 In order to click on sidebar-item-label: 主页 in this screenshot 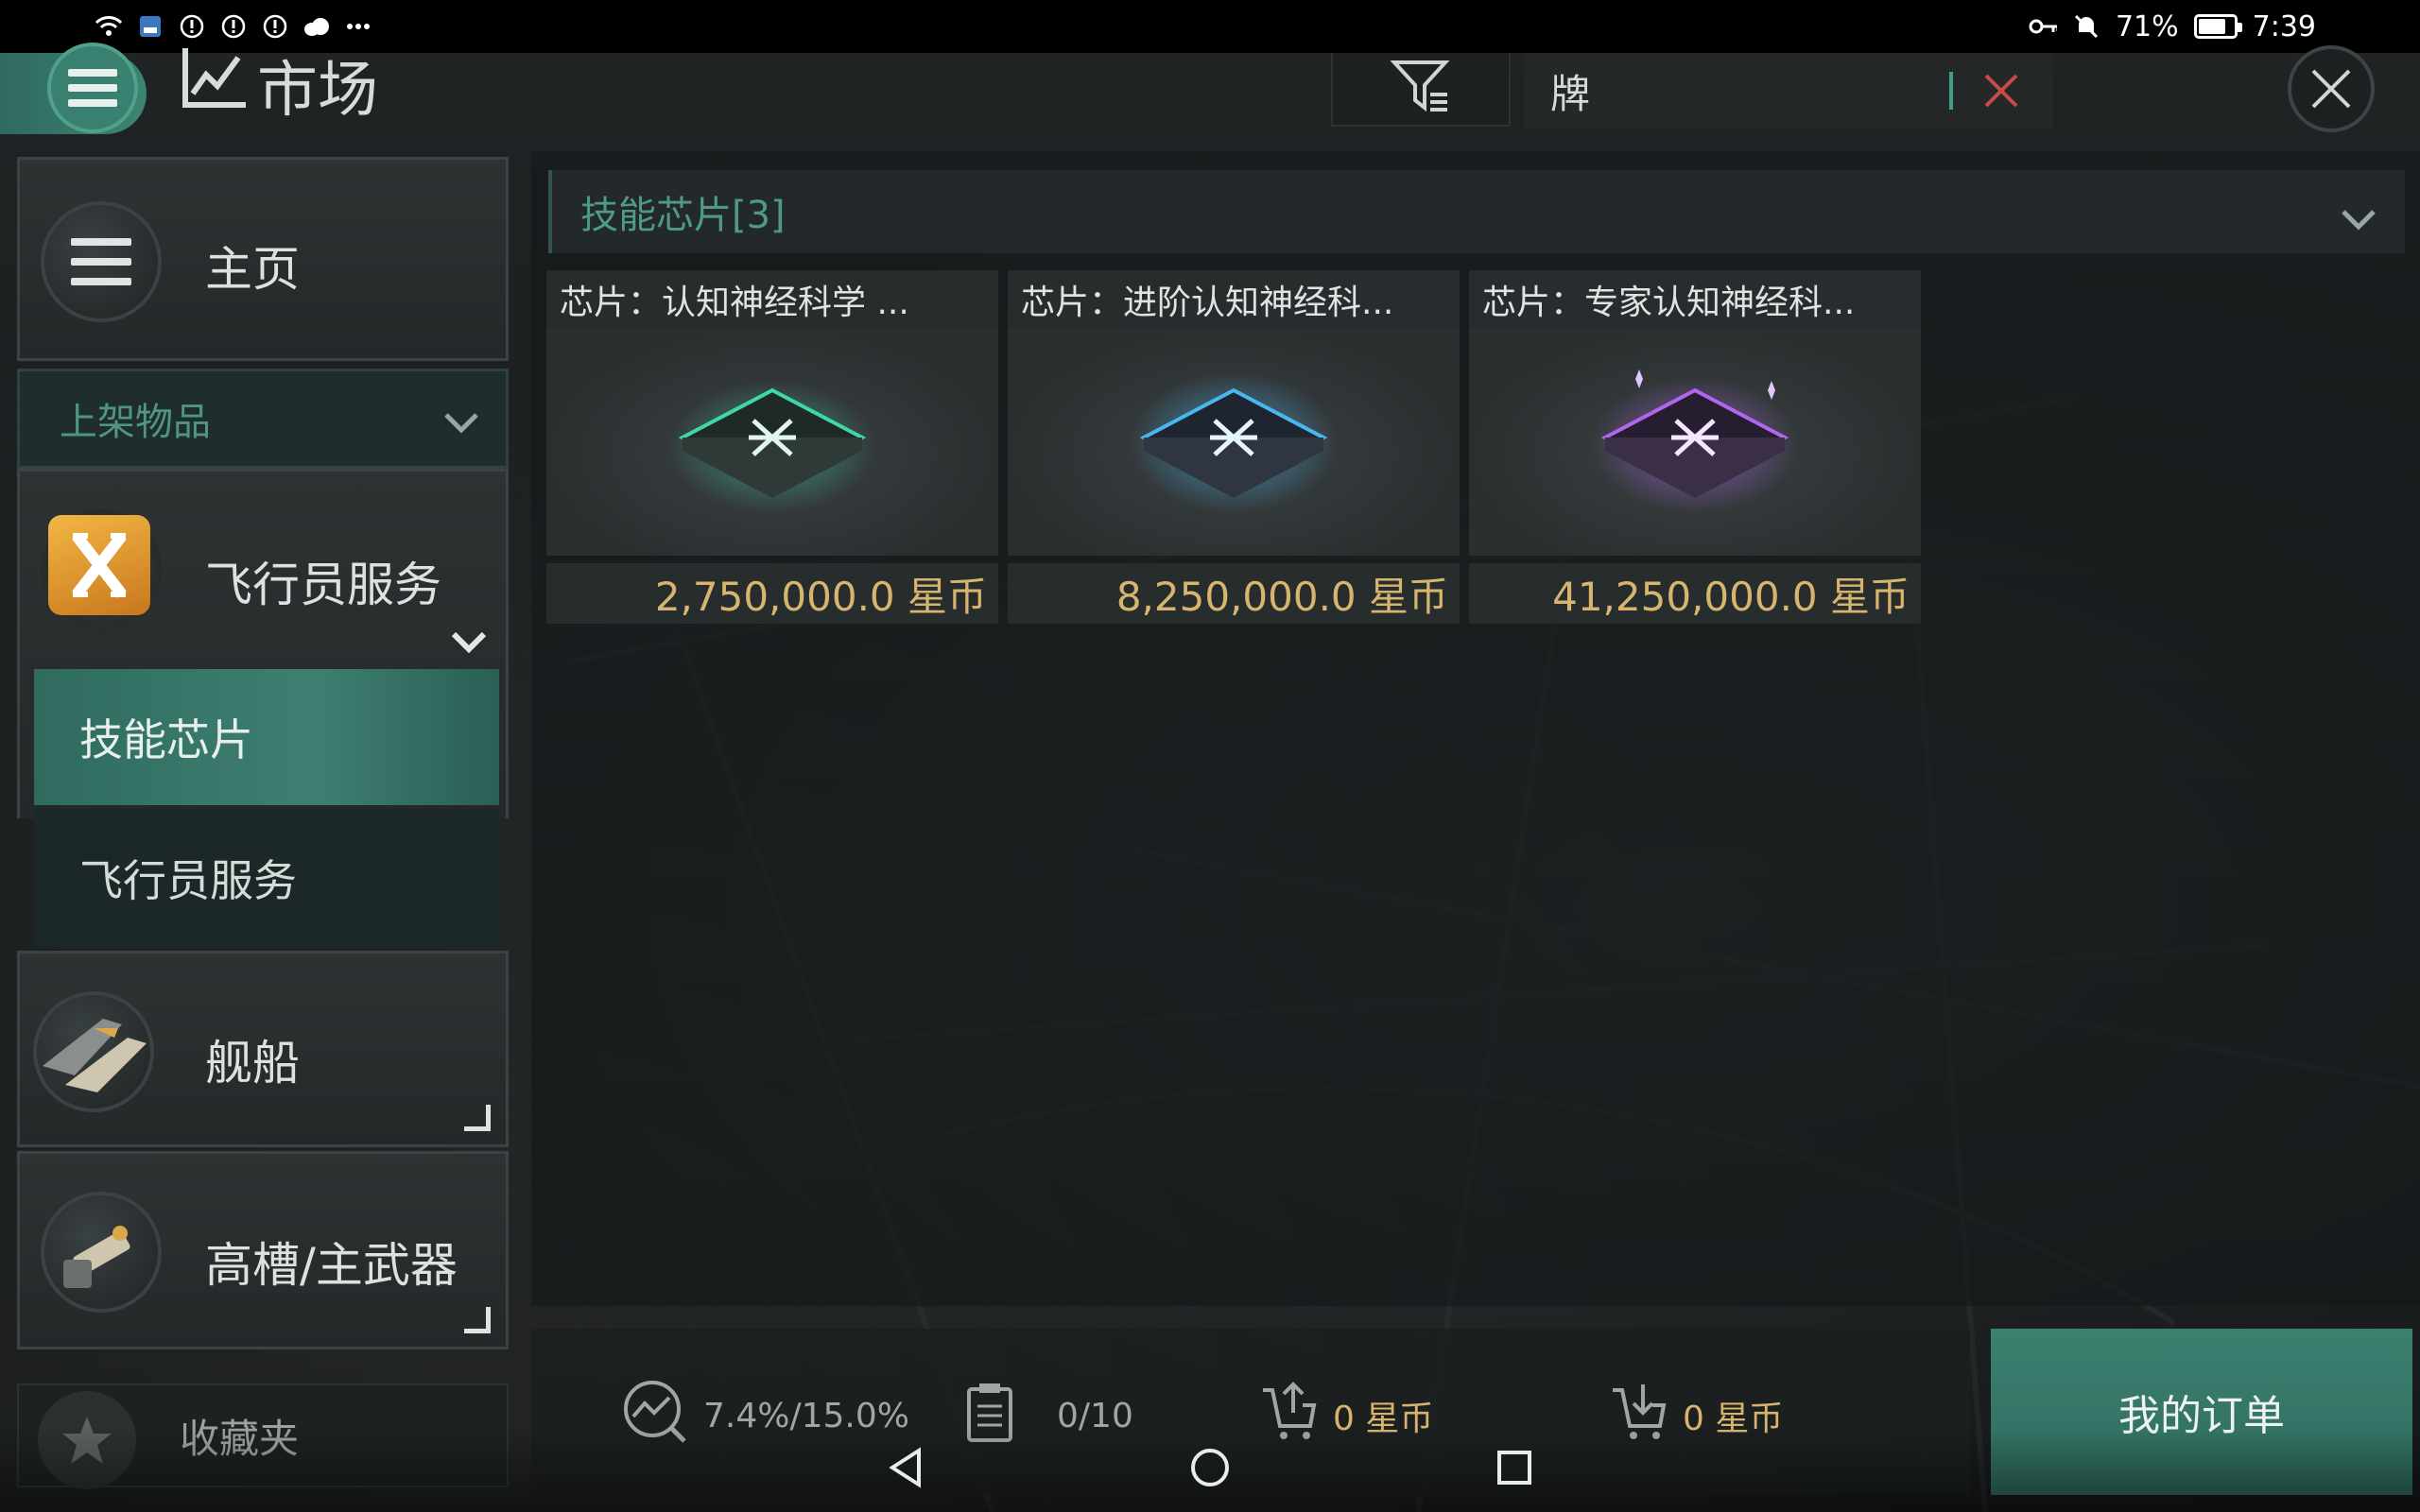, I will do `click(252, 269)`.